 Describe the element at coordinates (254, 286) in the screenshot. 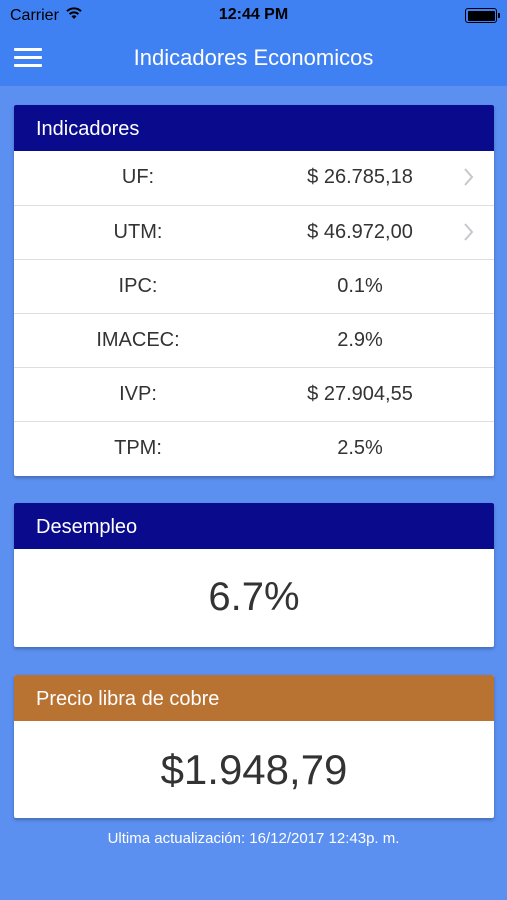

I see `indicator-row-ipc: IPC: 0.1%` at that location.